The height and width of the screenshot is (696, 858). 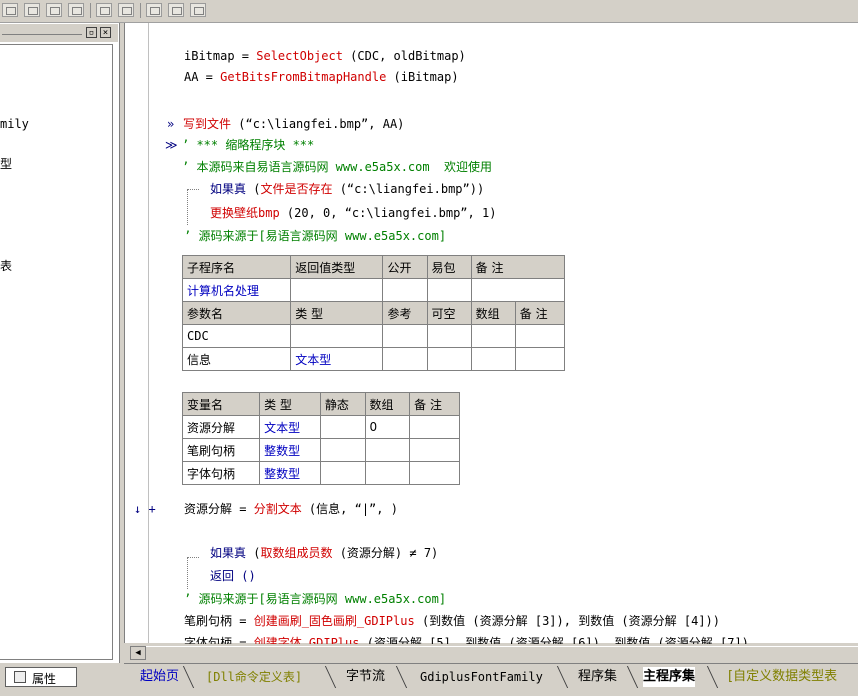 What do you see at coordinates (228, 189) in the screenshot?
I see `keyword: 如果真` at bounding box center [228, 189].